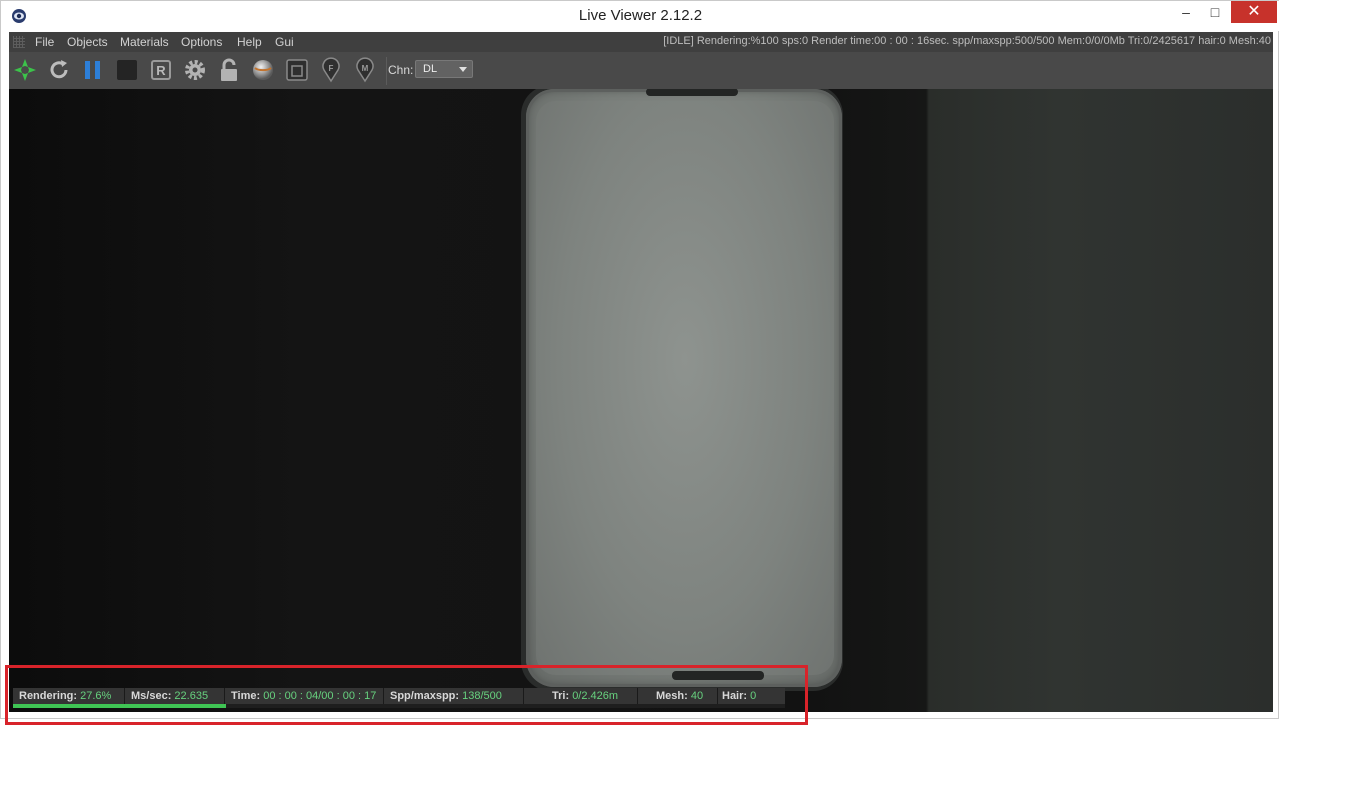 Image resolution: width=1348 pixels, height=788 pixels. I want to click on minimize-button: –, so click(1186, 12).